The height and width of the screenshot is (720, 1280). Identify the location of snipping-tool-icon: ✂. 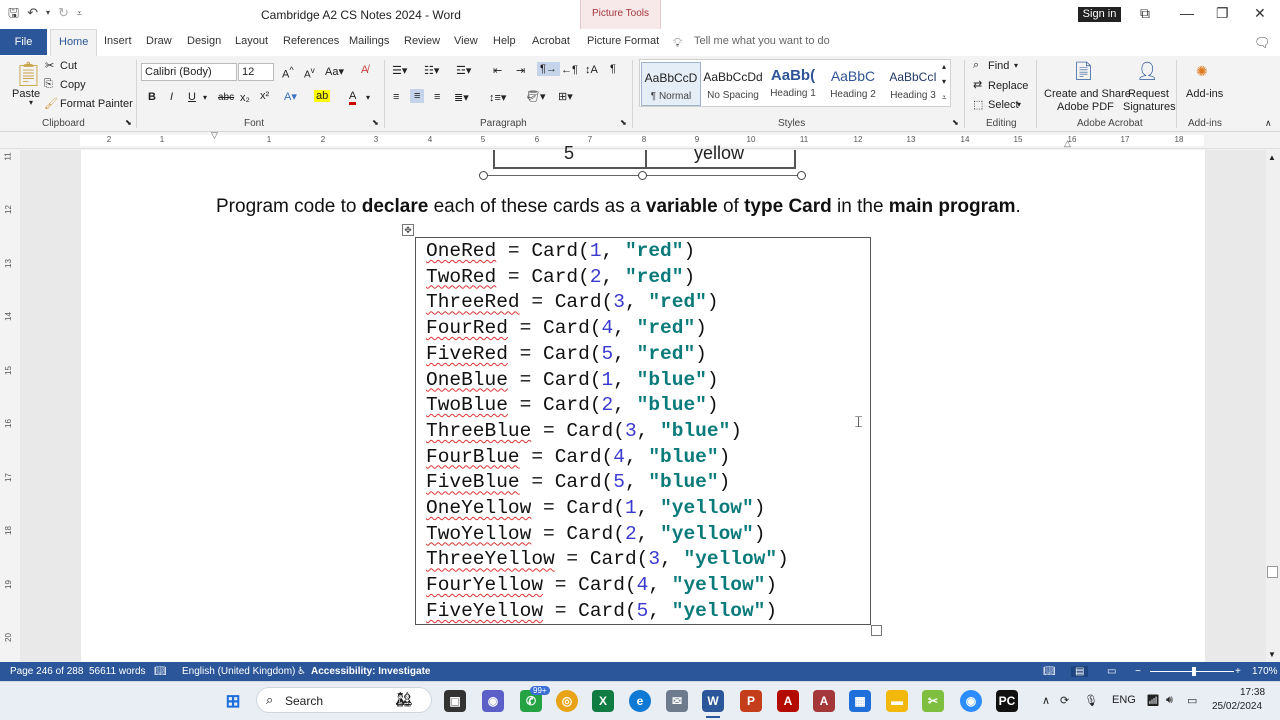
(933, 701).